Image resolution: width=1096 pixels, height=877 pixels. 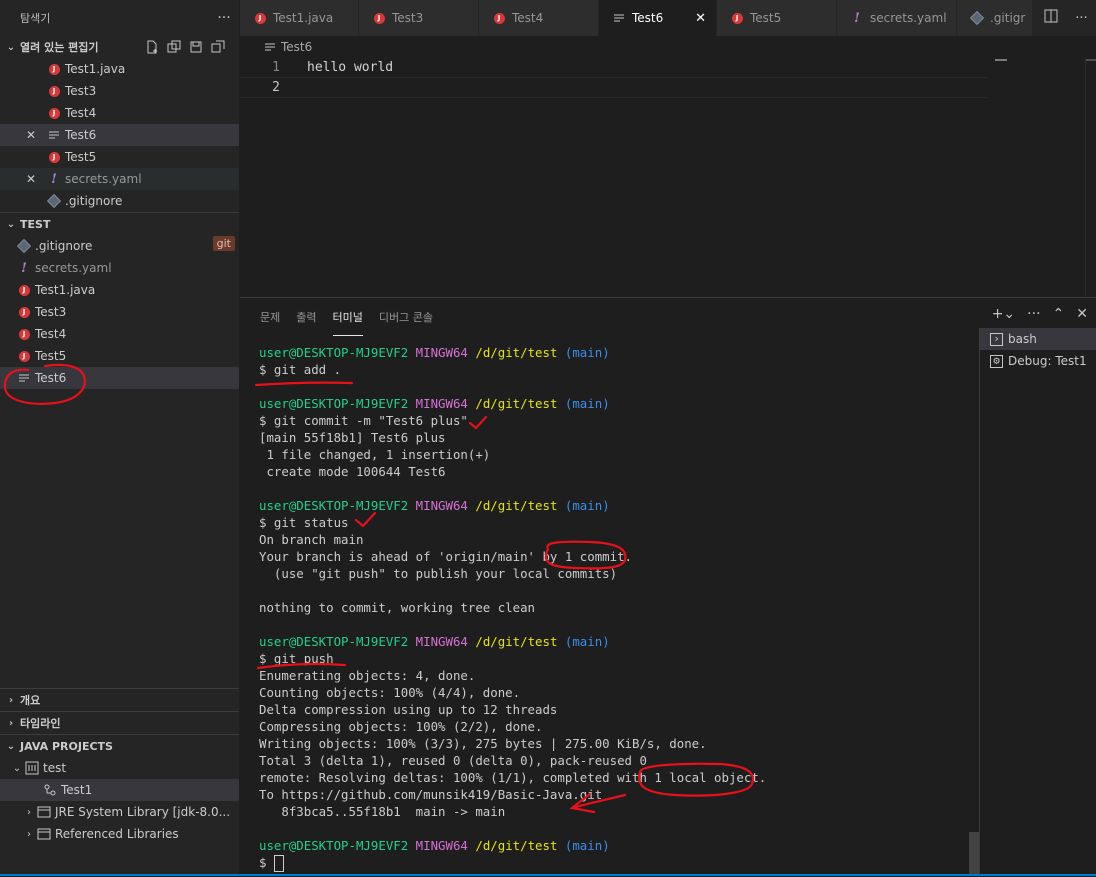 What do you see at coordinates (81, 135) in the screenshot?
I see `open-editor-label: Test6` at bounding box center [81, 135].